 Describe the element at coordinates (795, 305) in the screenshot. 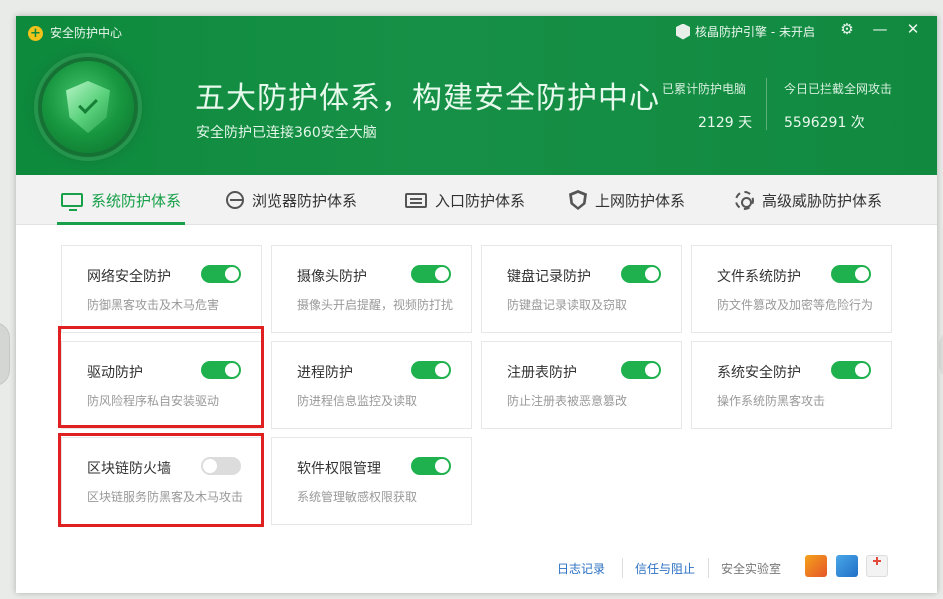

I see `card-description: 防文件篡改及加密等危险行为` at that location.